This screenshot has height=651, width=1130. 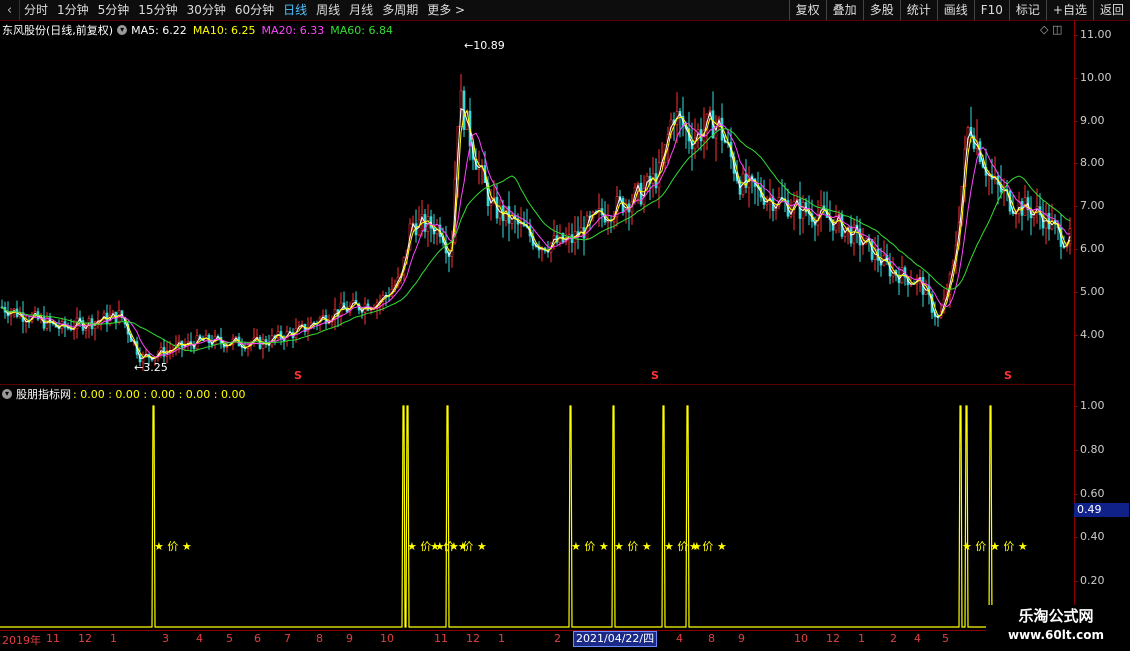 I want to click on adjust-button: 复权, so click(x=807, y=10).